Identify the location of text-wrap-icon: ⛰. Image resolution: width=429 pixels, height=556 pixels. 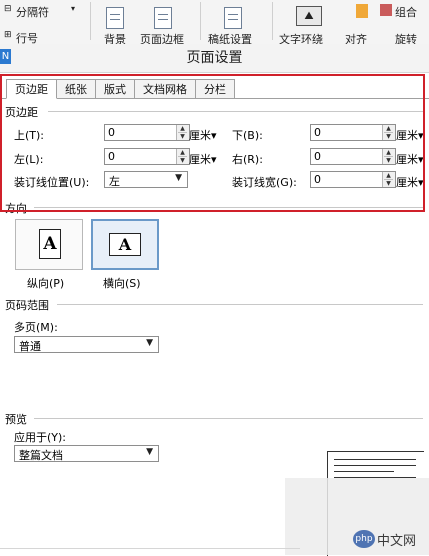
(309, 16).